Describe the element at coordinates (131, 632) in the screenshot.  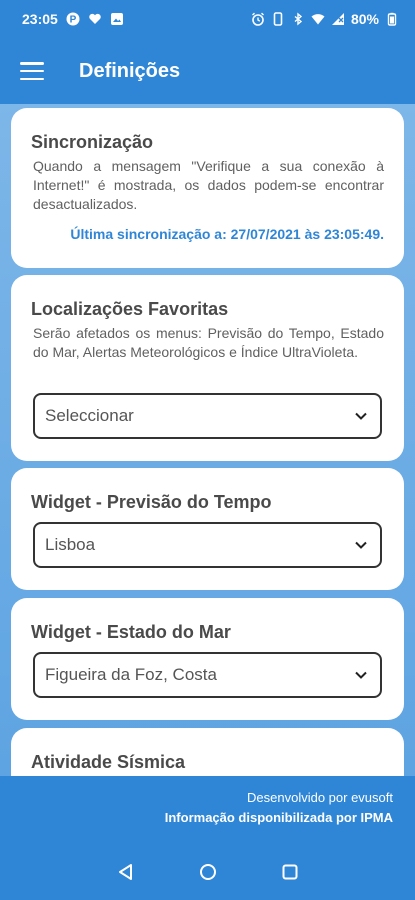
I see `widget-sea-title: Widget - Estado do Mar` at that location.